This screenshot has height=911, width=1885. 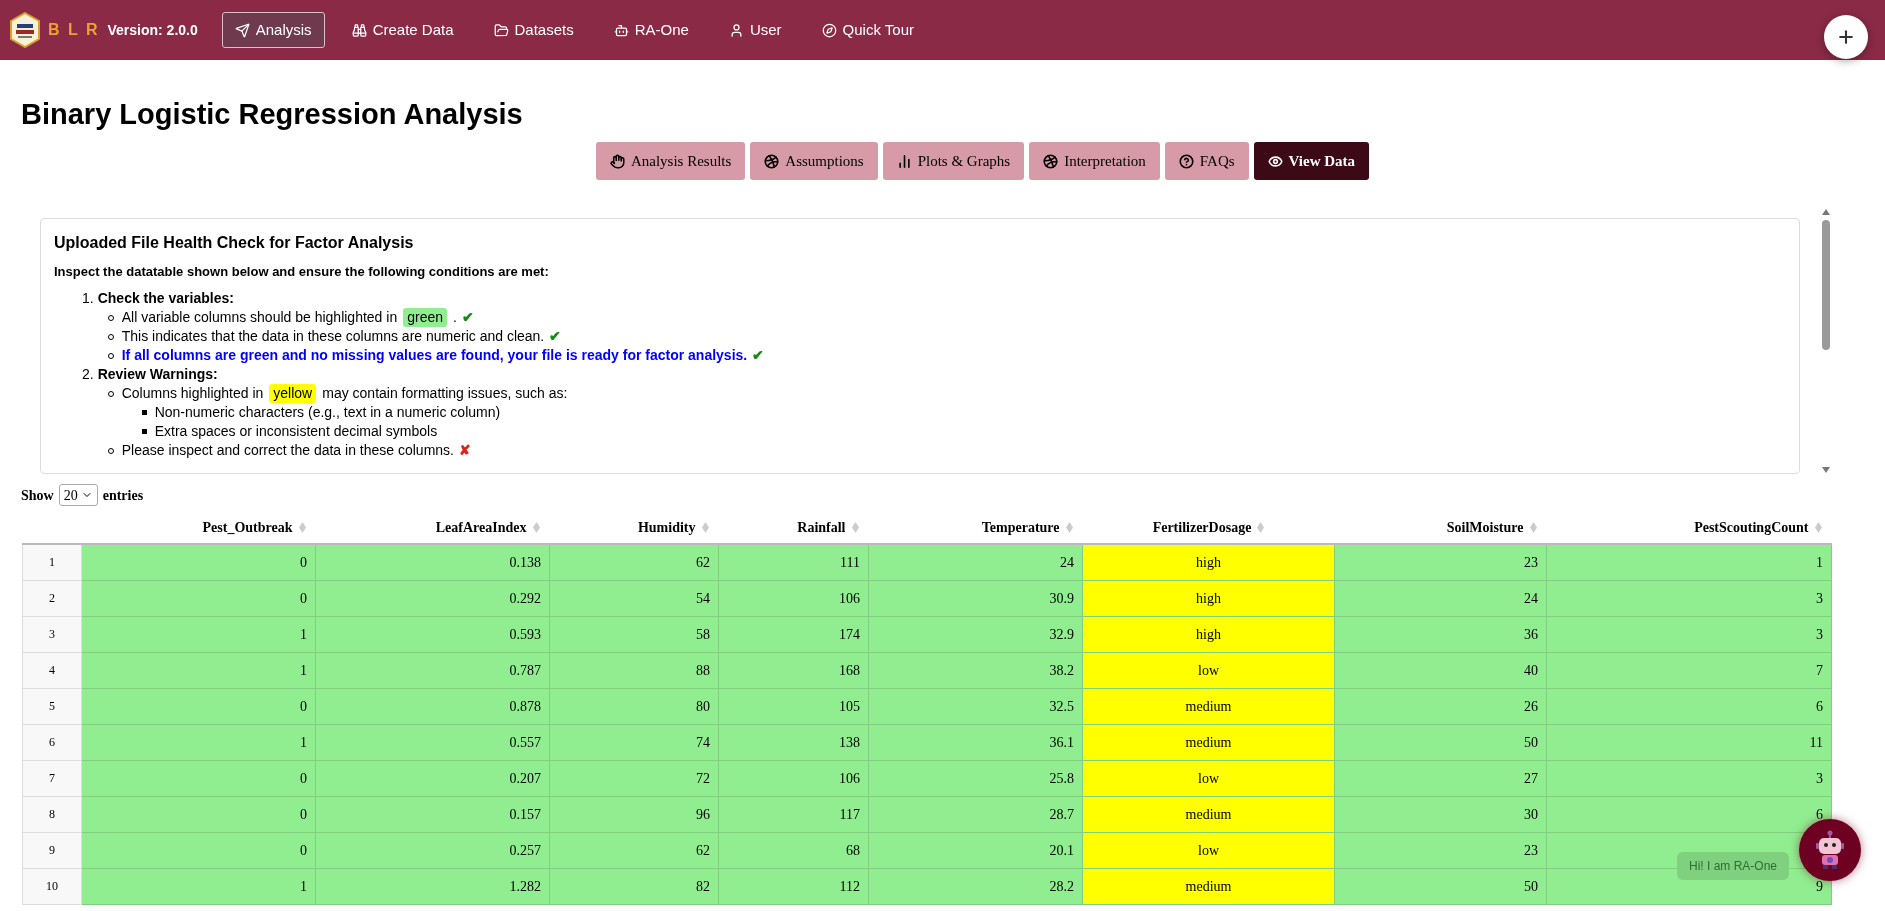 I want to click on row-index: 9, so click(x=52, y=850).